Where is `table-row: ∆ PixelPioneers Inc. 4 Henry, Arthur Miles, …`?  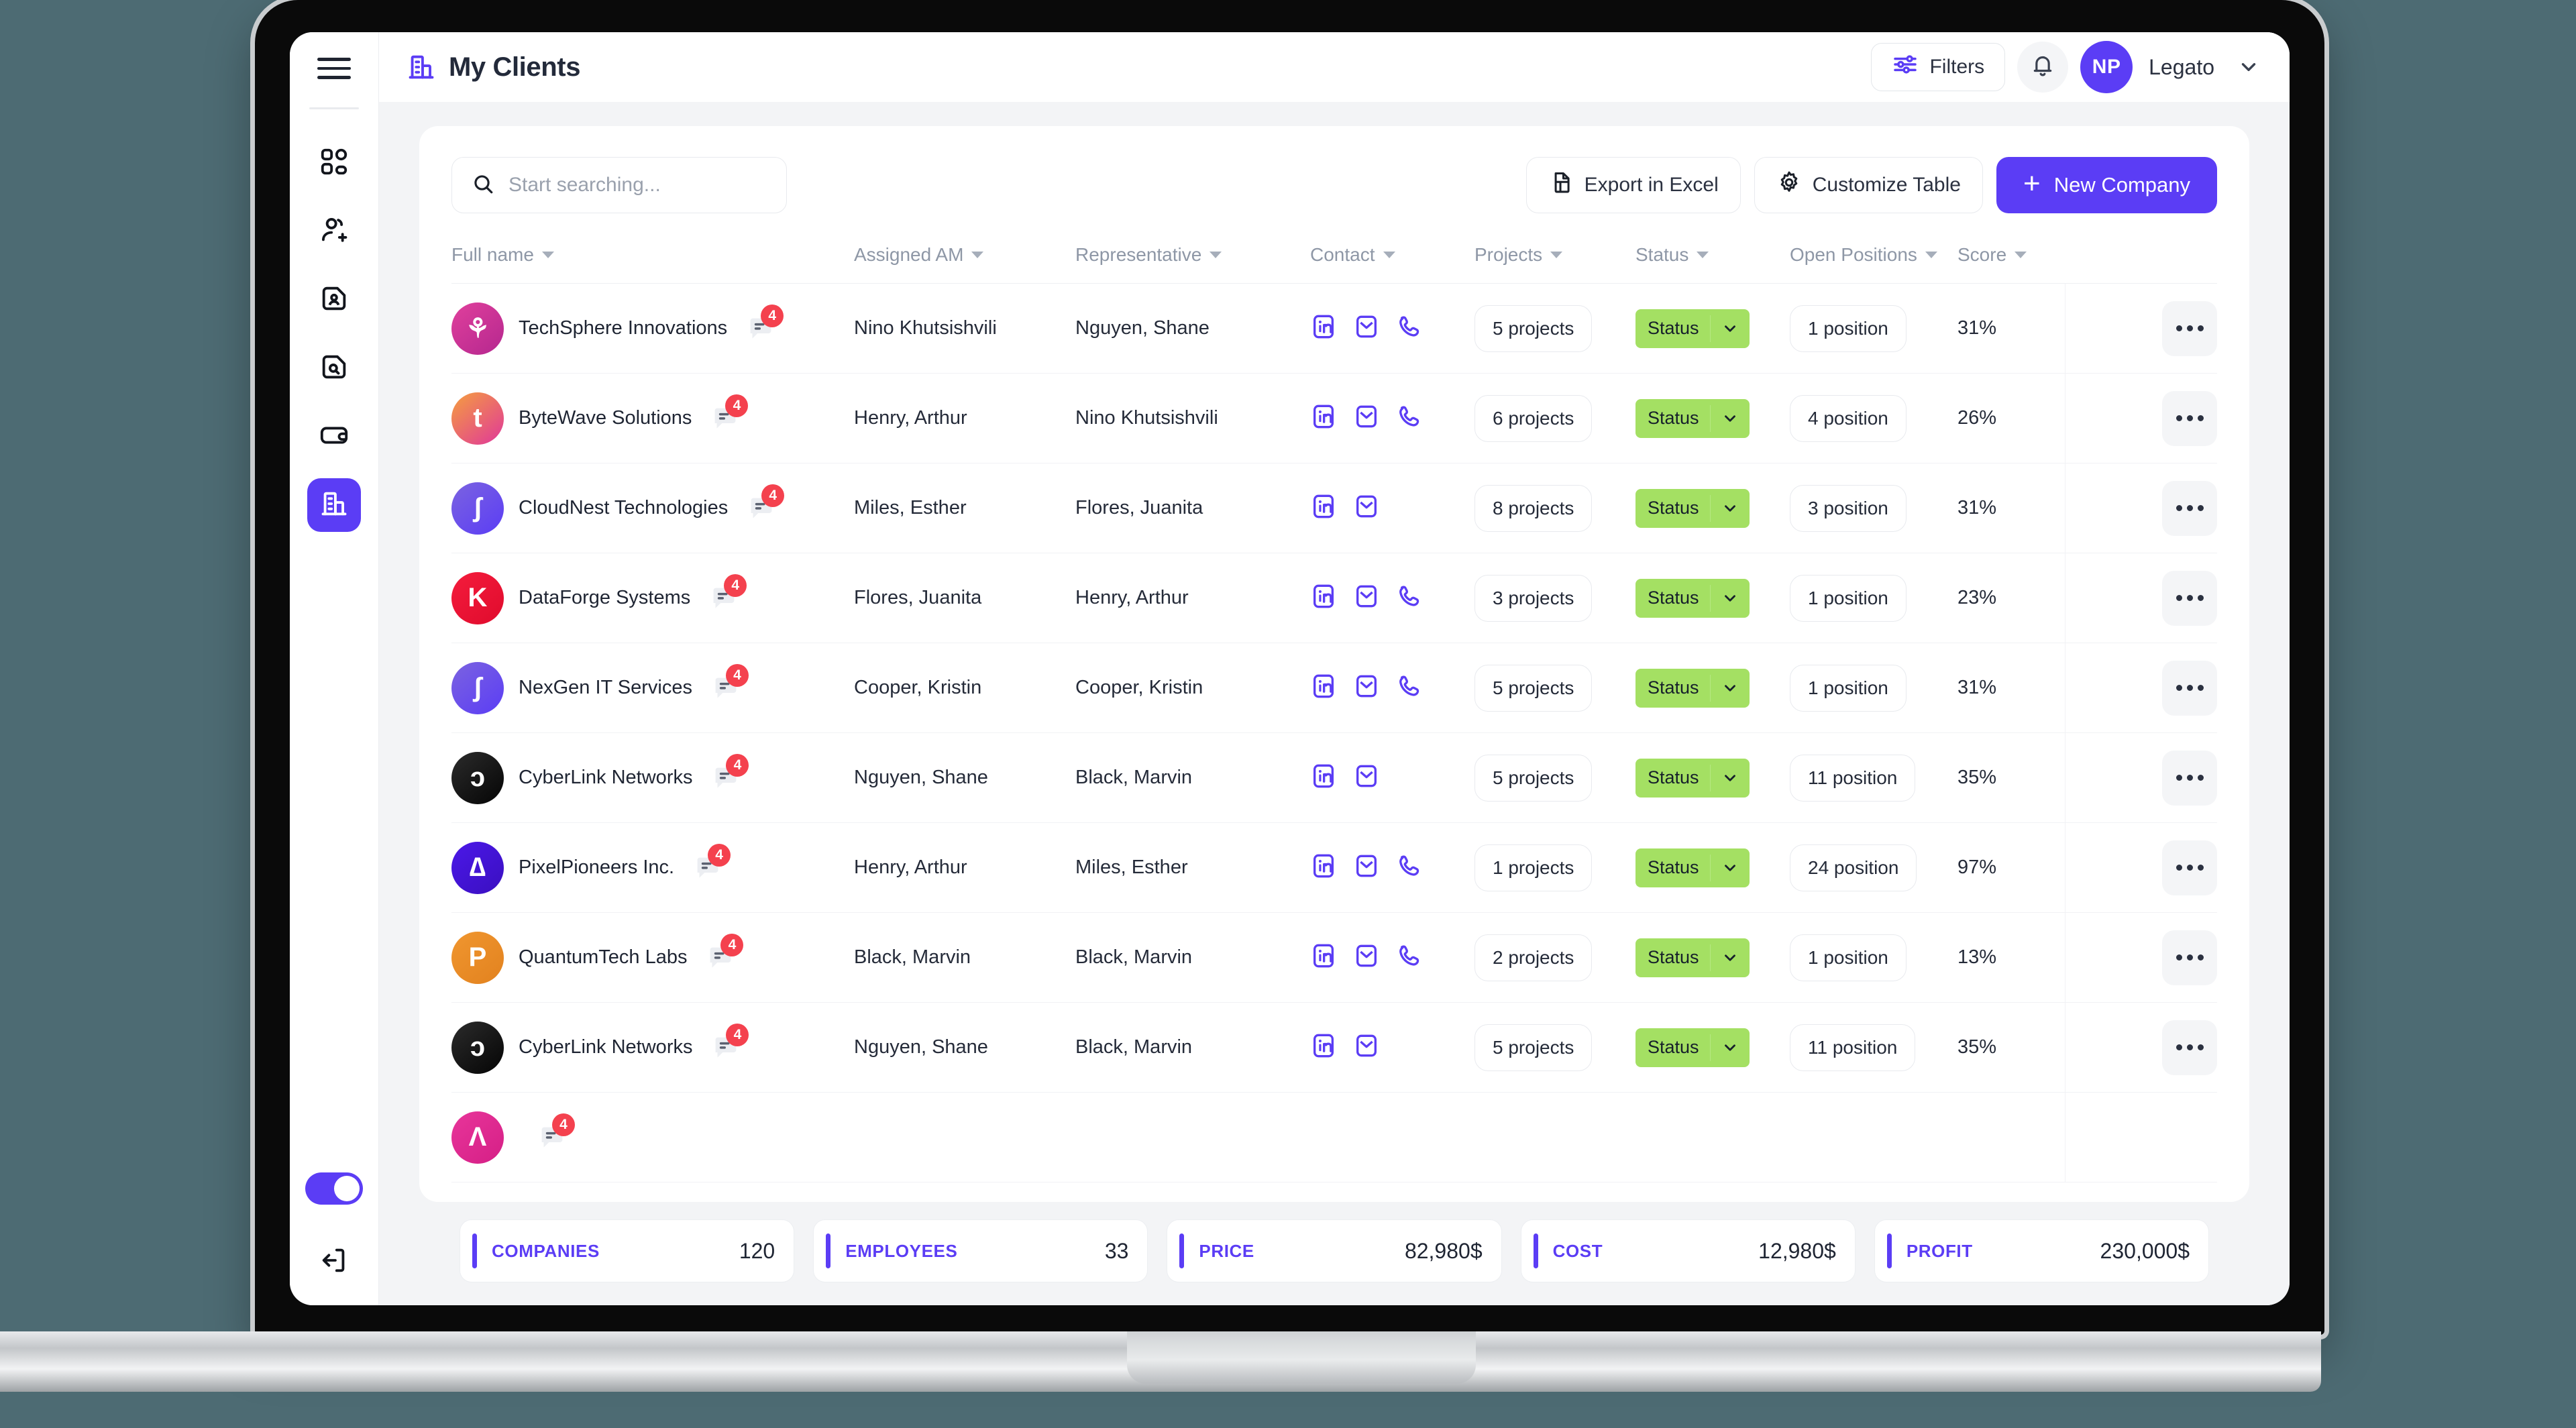
table-row: ∆ PixelPioneers Inc. 4 Henry, Arthur Miles, … is located at coordinates (1334, 867).